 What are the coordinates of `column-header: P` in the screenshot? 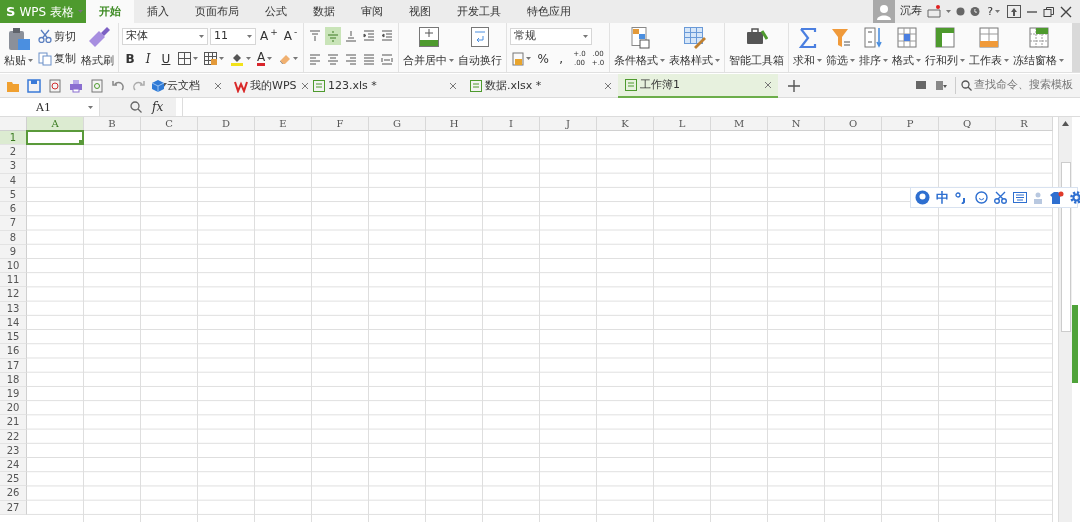 It's located at (910, 124).